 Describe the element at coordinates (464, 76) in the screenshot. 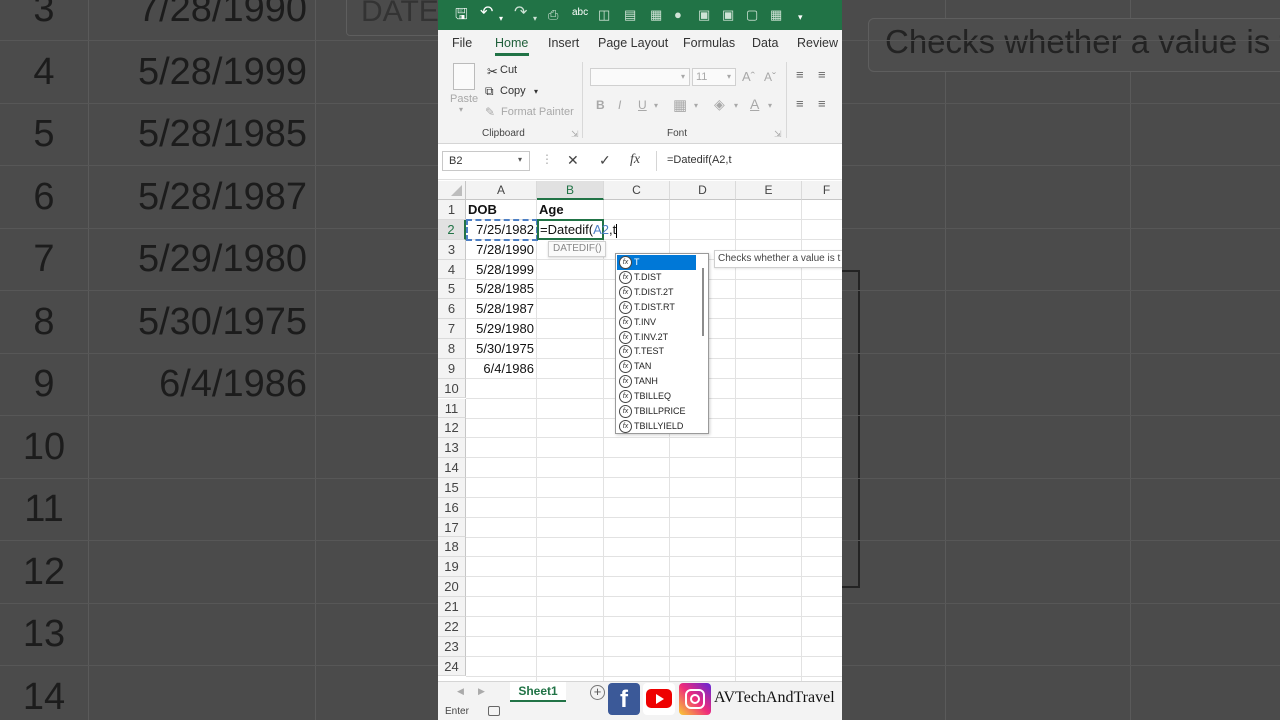

I see `paste-icon` at that location.